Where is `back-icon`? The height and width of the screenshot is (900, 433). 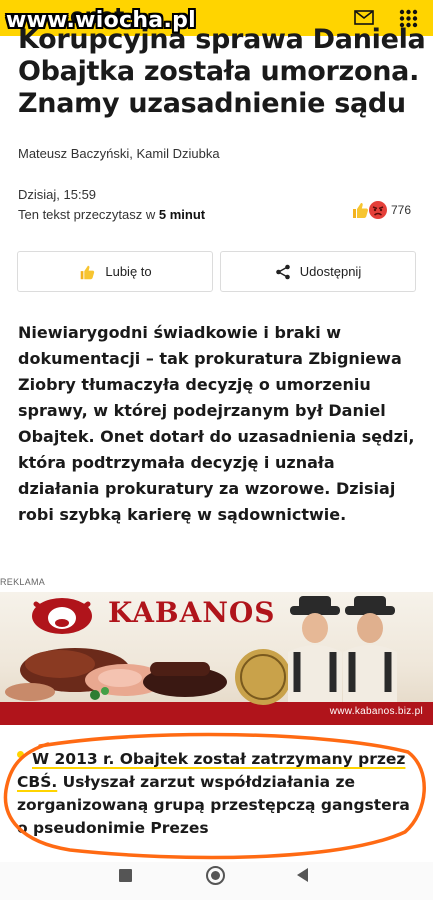
back-icon is located at coordinates (302, 875).